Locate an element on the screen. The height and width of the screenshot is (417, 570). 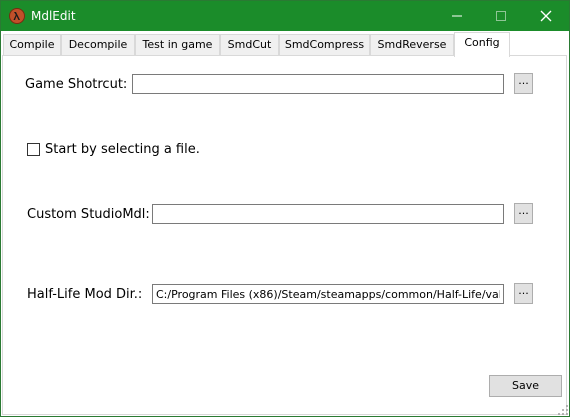
game-shortcut-label: Game Shotrcut: is located at coordinates (76, 84).